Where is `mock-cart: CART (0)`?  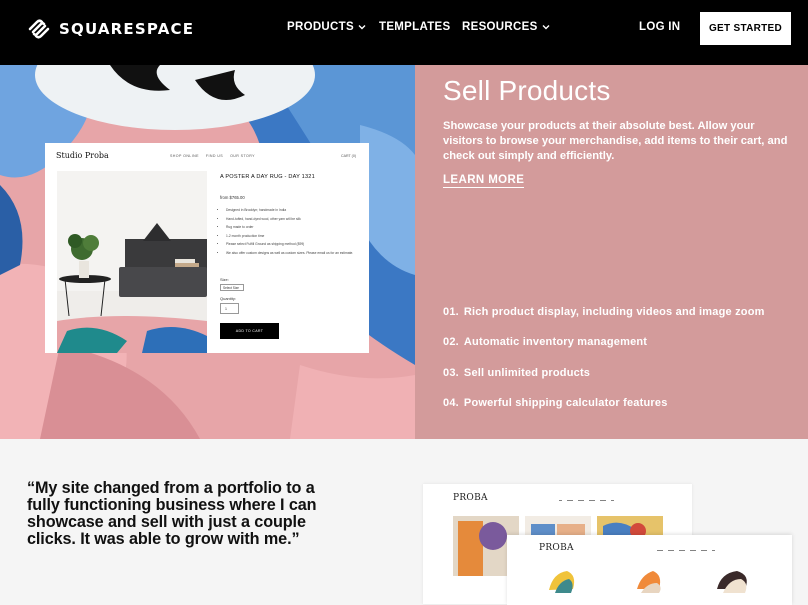
mock-cart: CART (0) is located at coordinates (349, 156).